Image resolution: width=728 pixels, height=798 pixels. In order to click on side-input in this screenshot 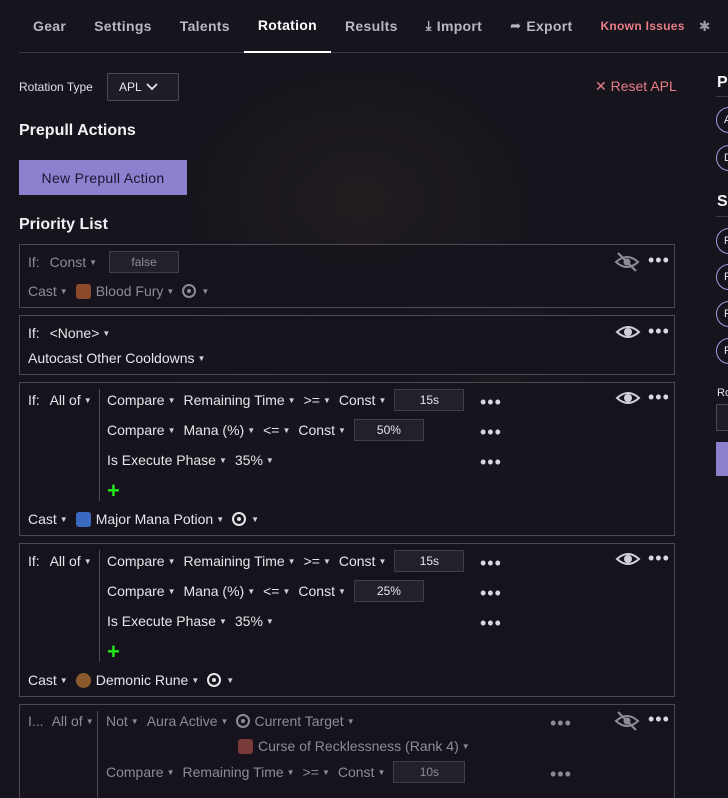, I will do `click(722, 417)`.